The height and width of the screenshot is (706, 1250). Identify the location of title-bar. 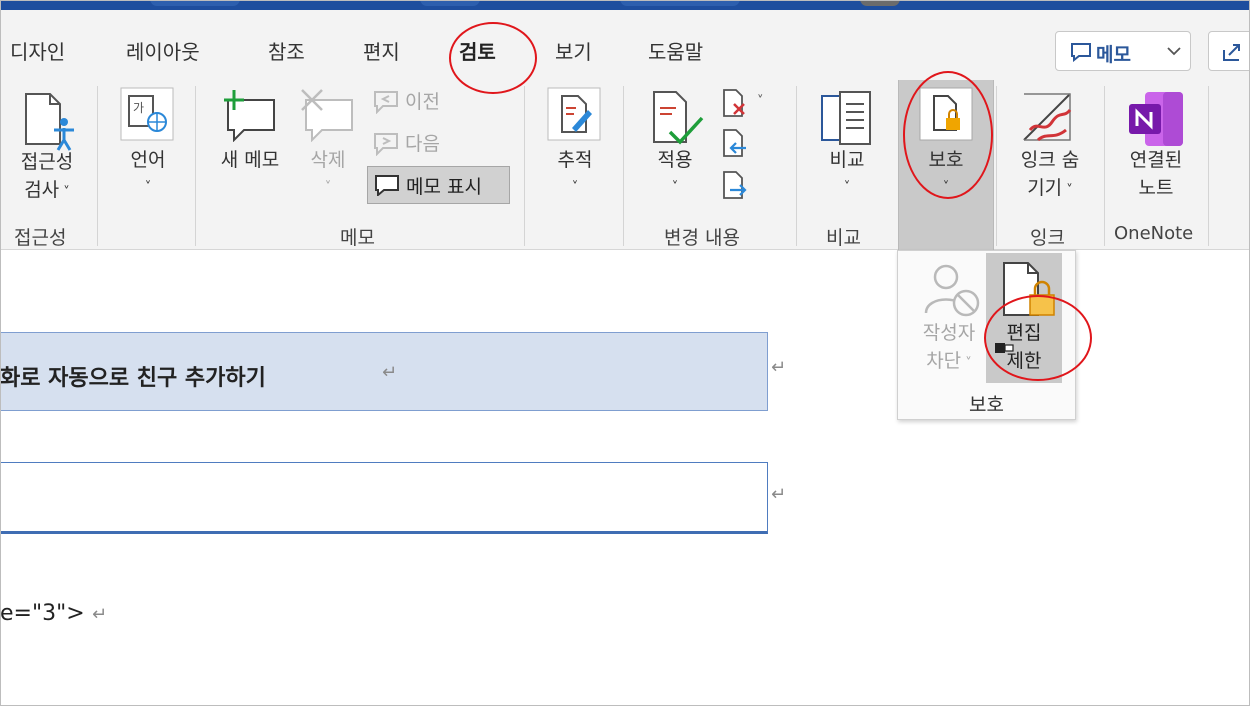
(625, 5).